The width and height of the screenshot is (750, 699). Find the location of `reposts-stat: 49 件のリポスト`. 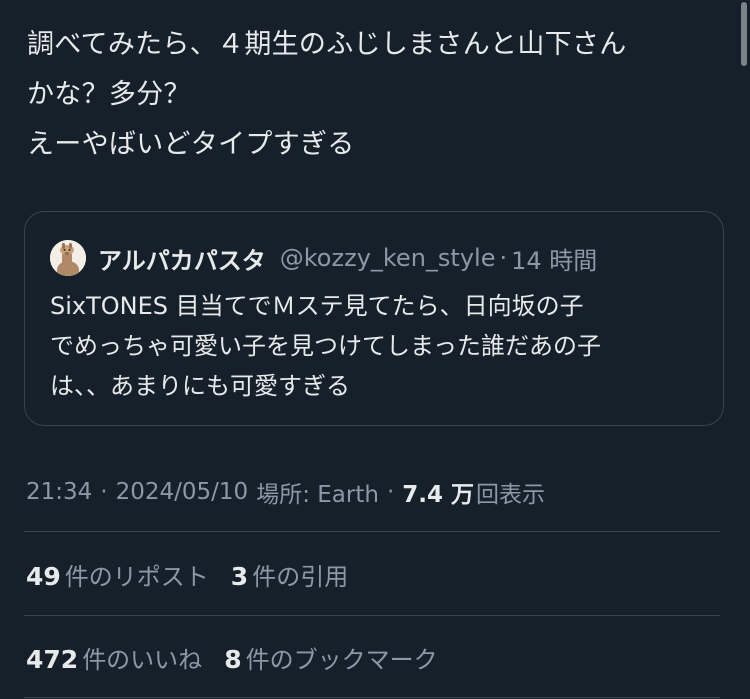

reposts-stat: 49 件のリポスト is located at coordinates (117, 574).